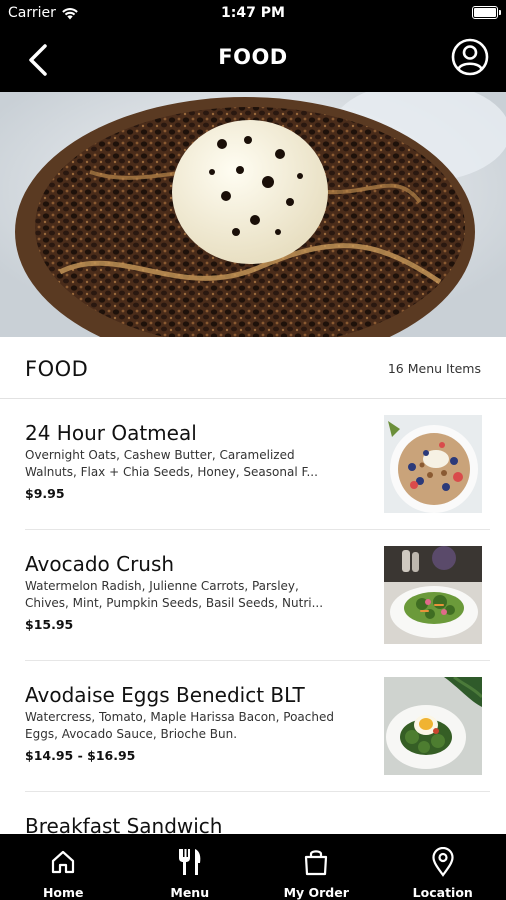  What do you see at coordinates (190, 892) in the screenshot?
I see `tab-label: Menu` at bounding box center [190, 892].